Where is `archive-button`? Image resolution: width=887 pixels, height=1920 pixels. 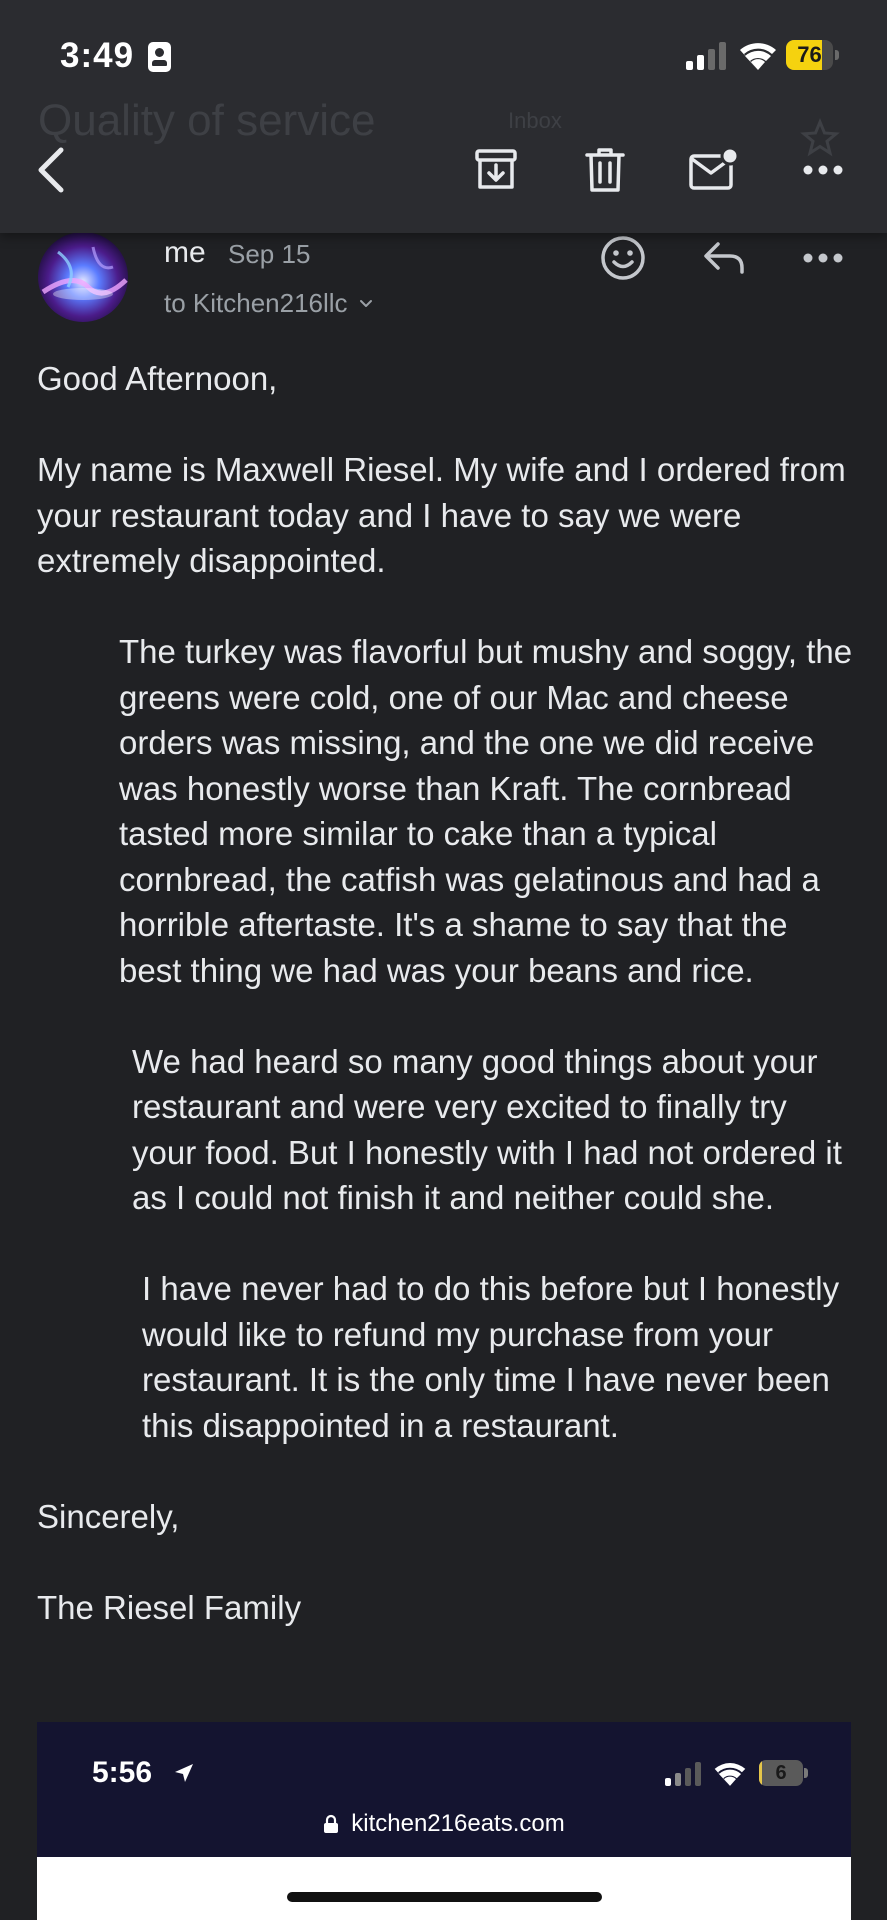 archive-button is located at coordinates (496, 170).